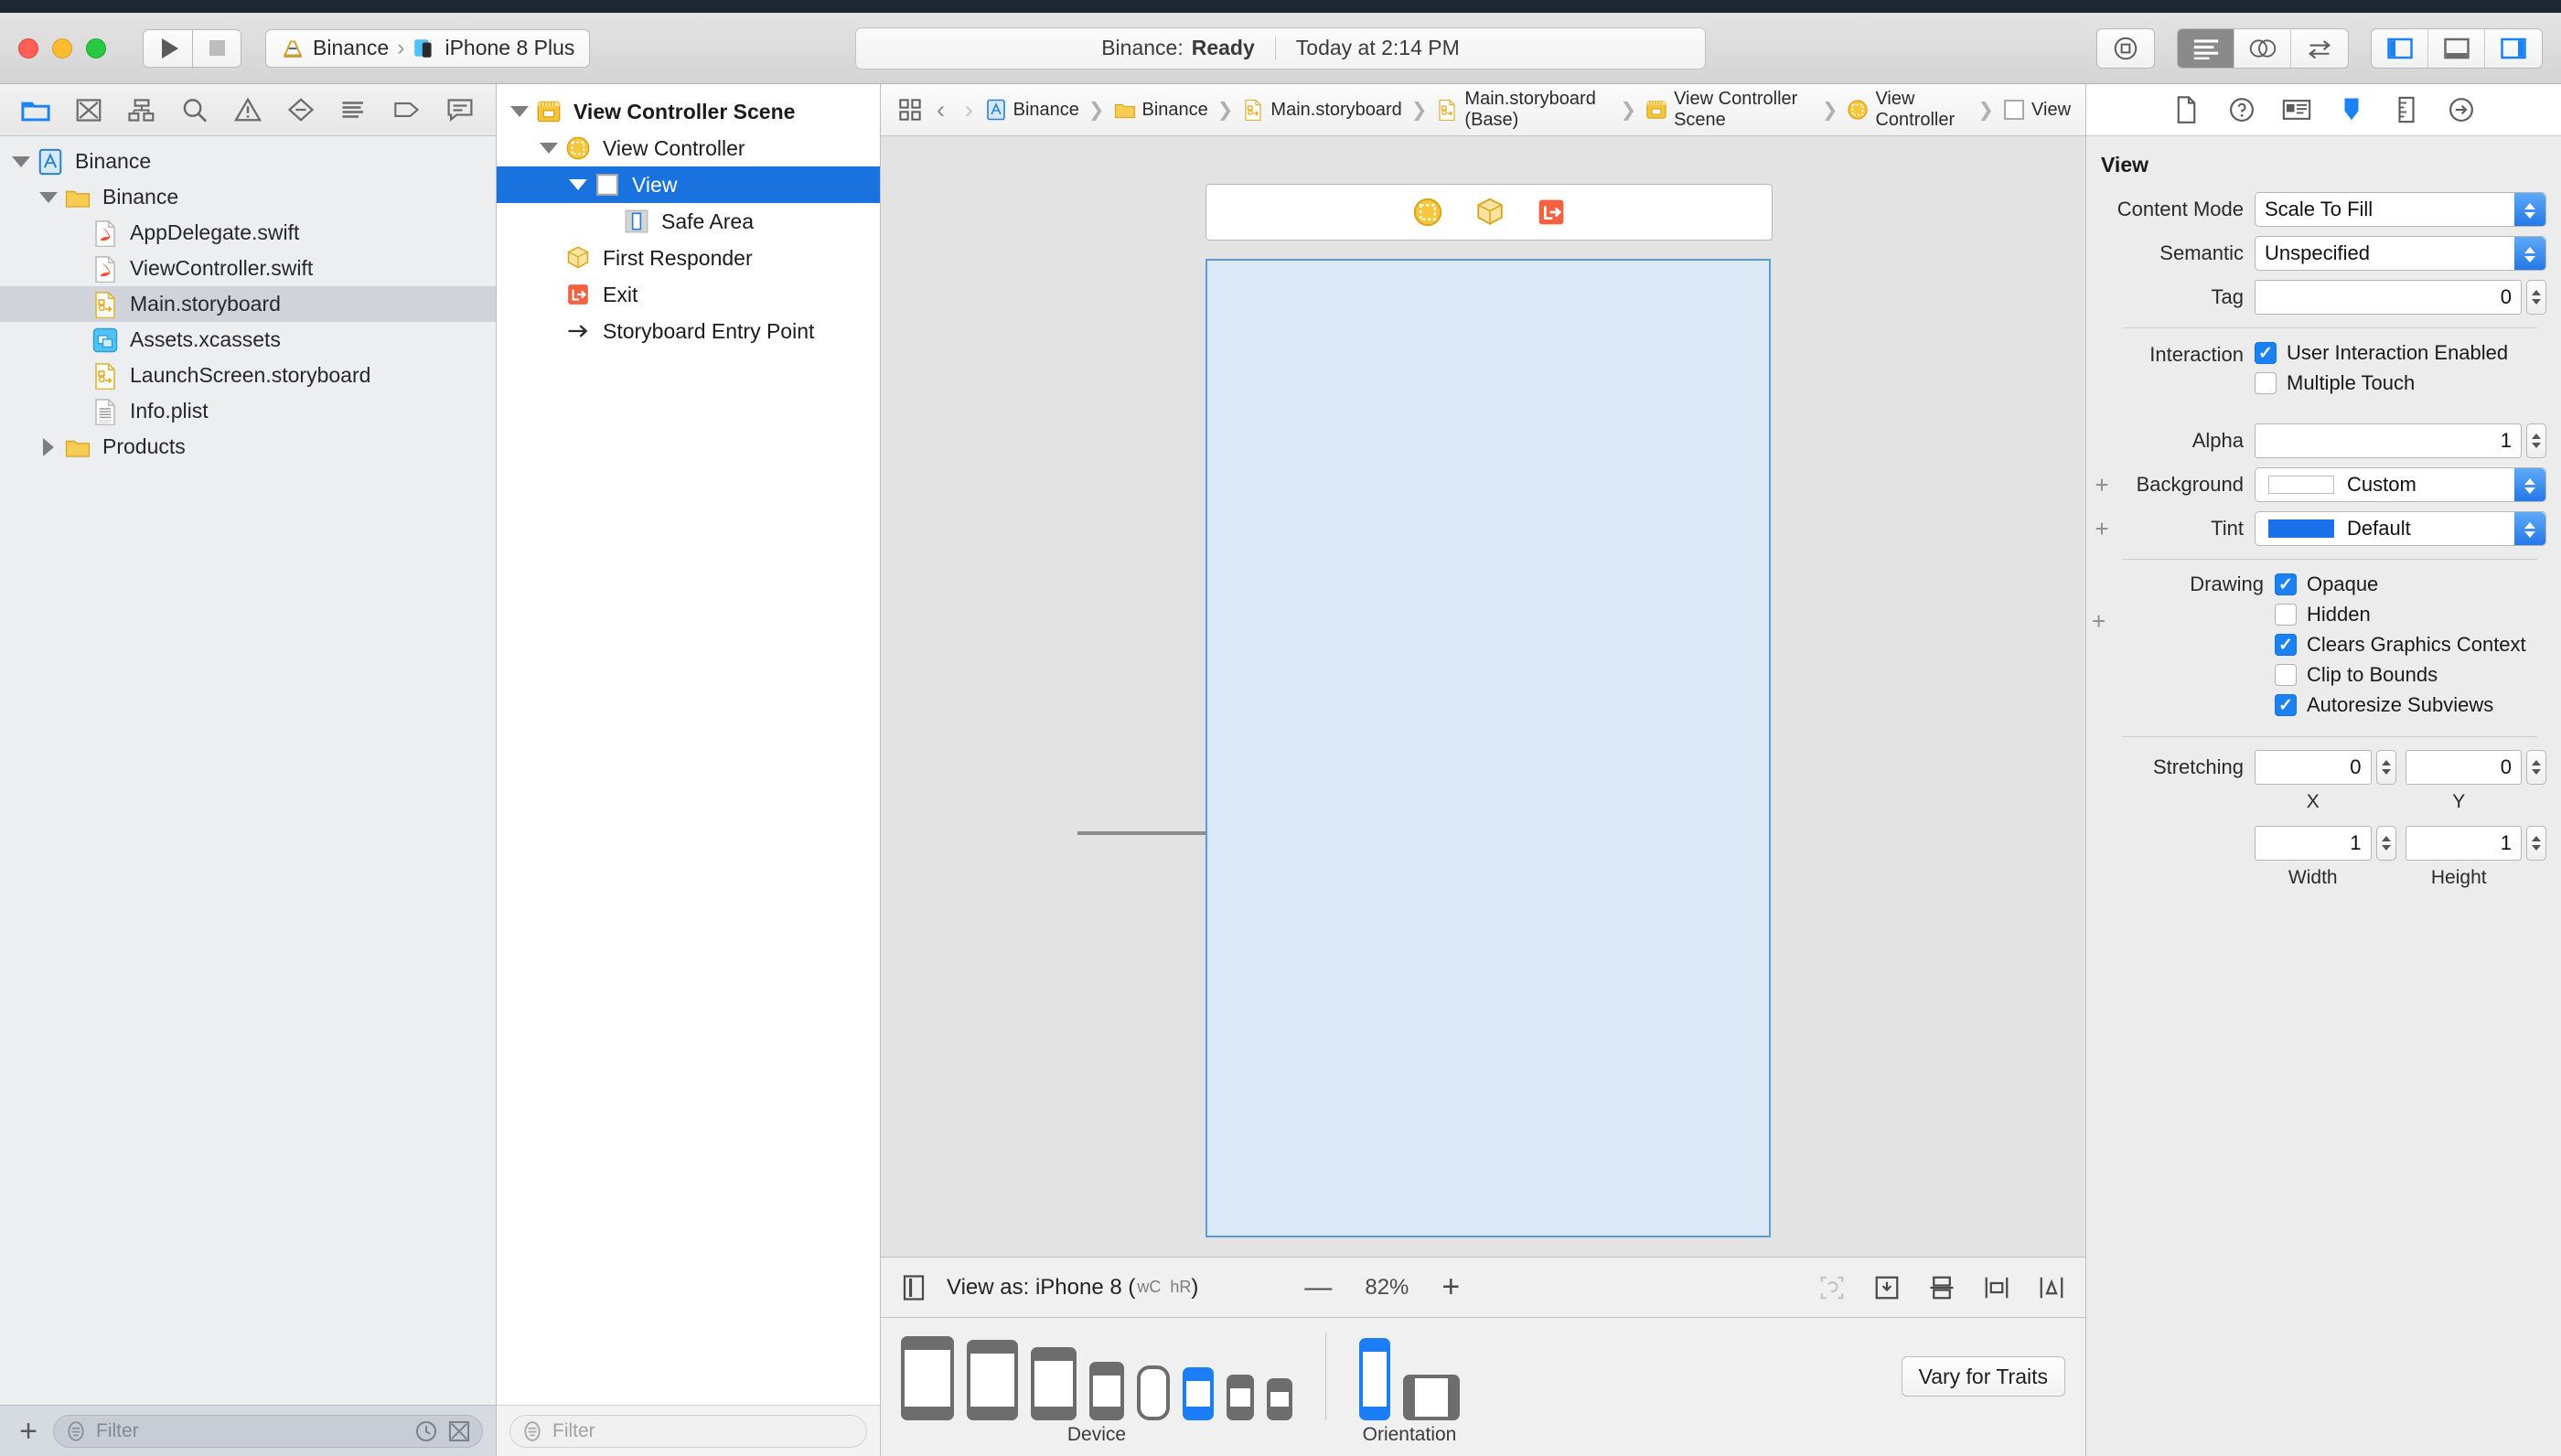  What do you see at coordinates (1427, 212) in the screenshot?
I see `view-controller-icon` at bounding box center [1427, 212].